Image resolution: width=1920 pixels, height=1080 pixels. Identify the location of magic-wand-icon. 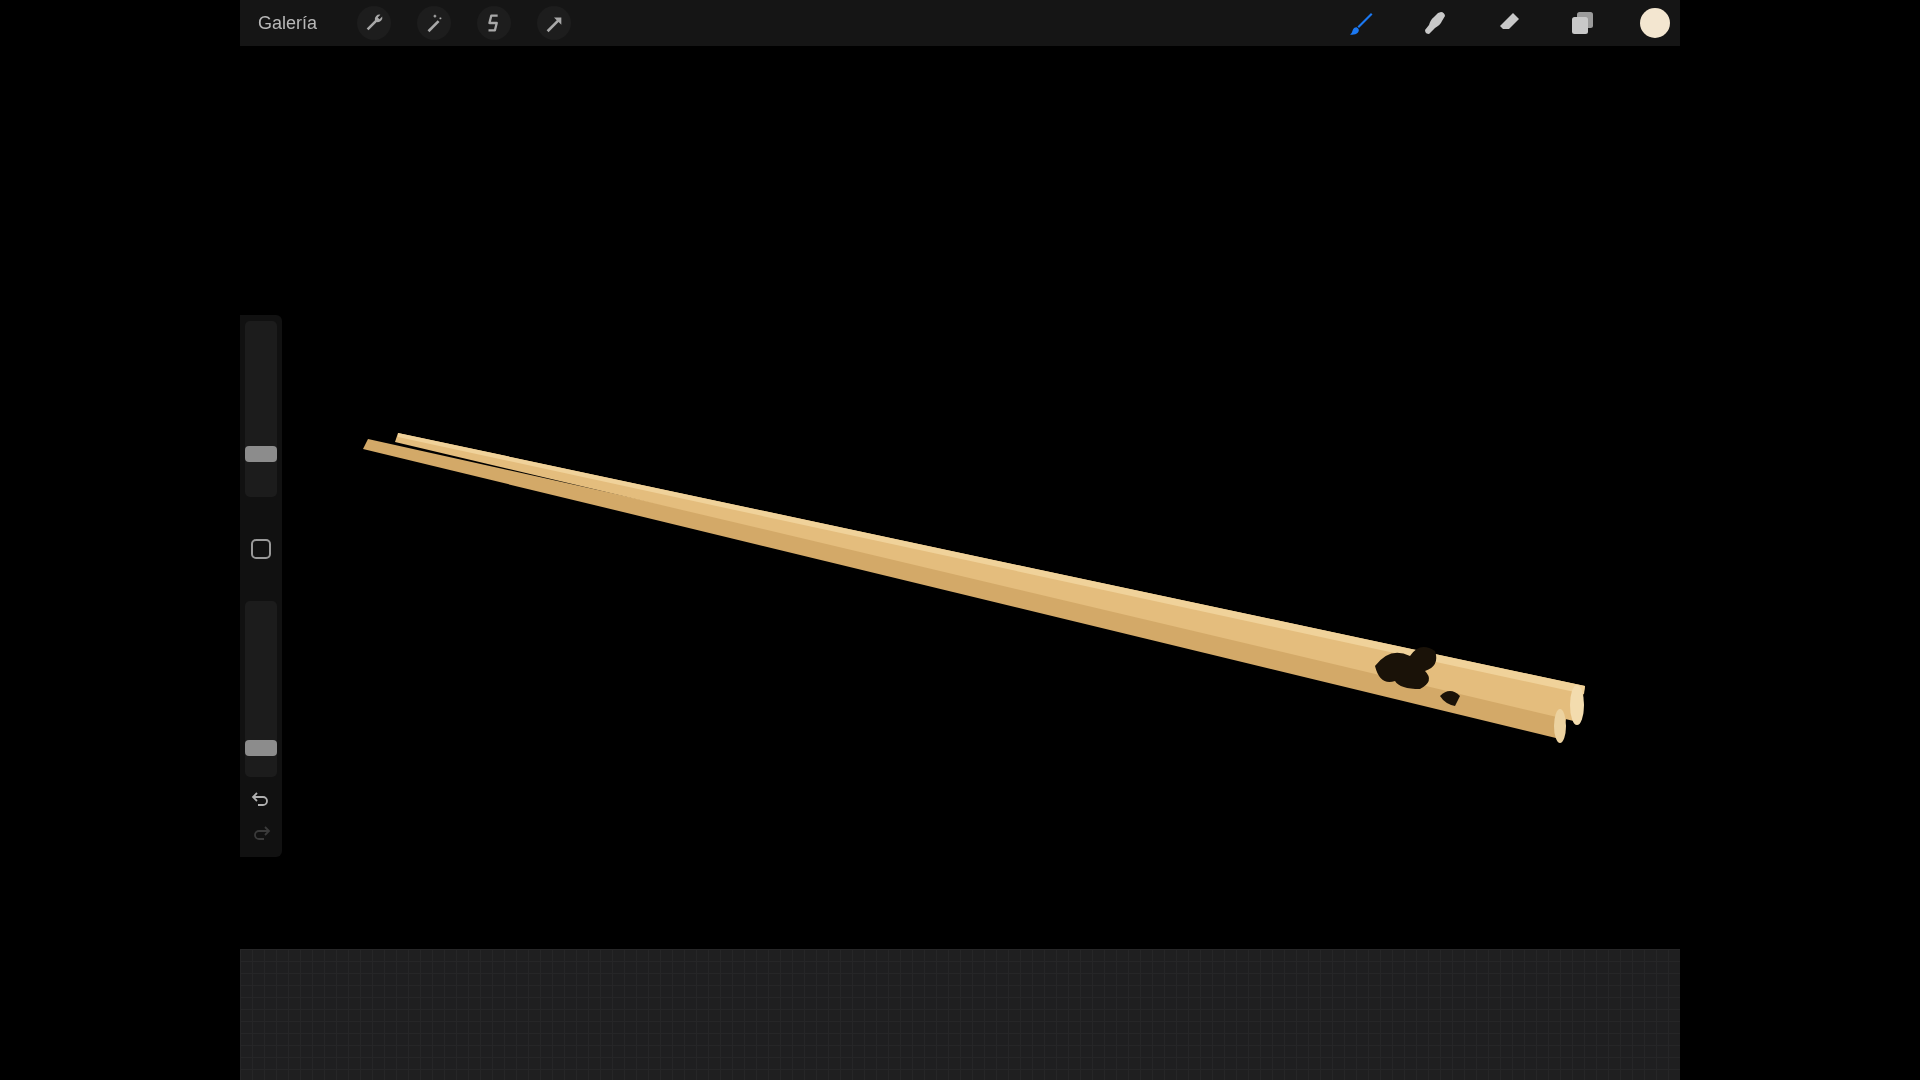
(434, 23).